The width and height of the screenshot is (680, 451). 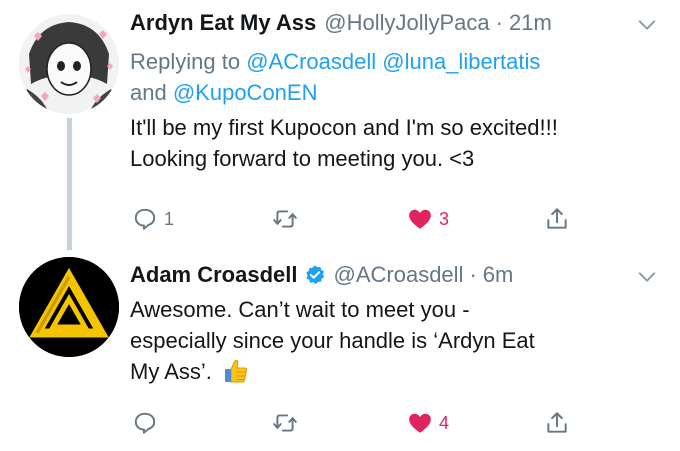 I want to click on handle: @ACroasdell, so click(x=399, y=275).